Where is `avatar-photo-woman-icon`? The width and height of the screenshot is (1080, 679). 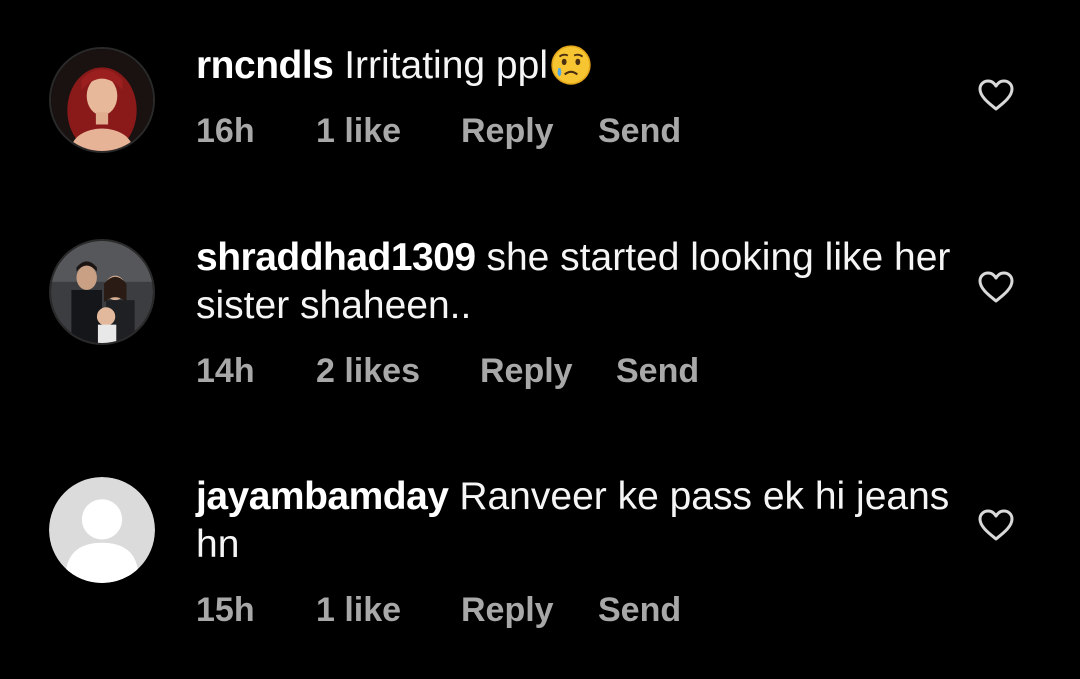
avatar-photo-woman-icon is located at coordinates (102, 100).